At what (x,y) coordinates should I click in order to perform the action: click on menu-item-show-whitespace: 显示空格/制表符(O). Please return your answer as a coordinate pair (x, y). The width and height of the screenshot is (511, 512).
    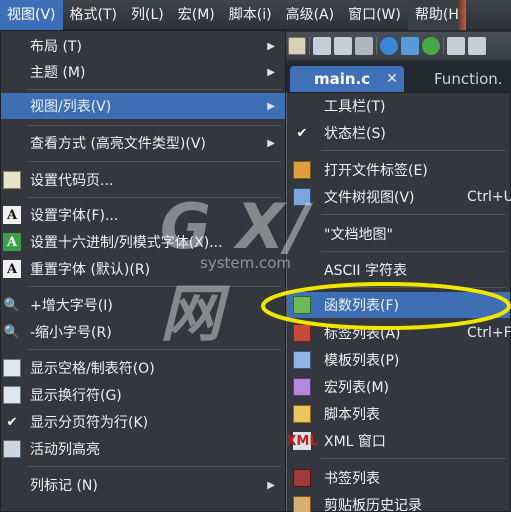
    Looking at the image, I should click on (143, 368).